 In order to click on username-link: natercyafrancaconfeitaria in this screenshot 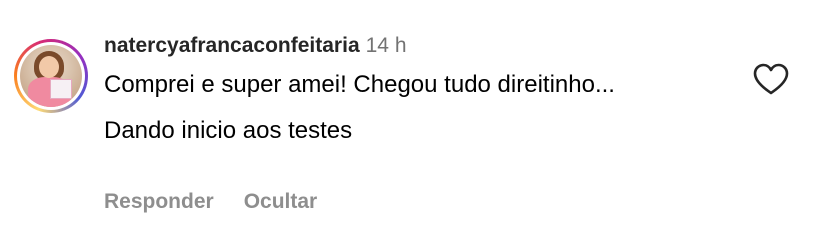, I will do `click(232, 45)`.